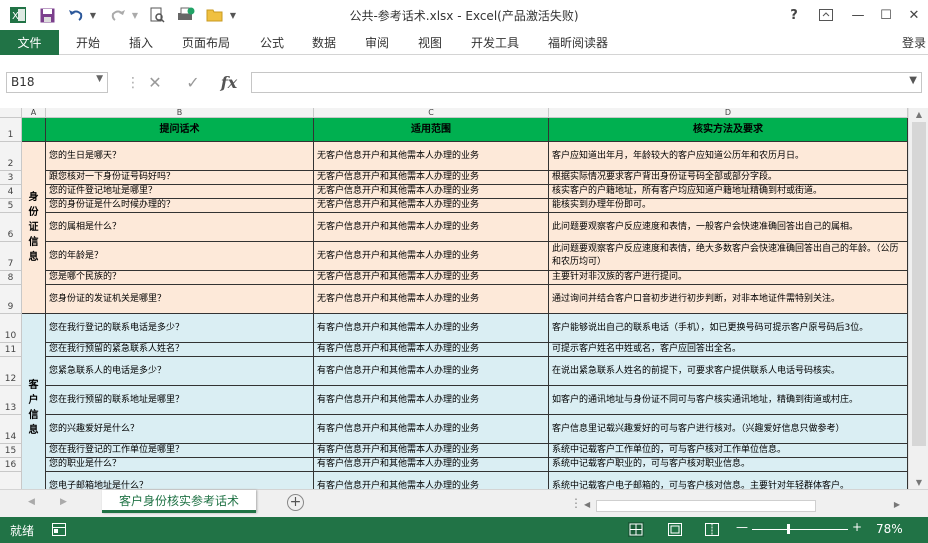 This screenshot has height=543, width=928. What do you see at coordinates (578, 42) in the screenshot?
I see `tab-foxit-reader: 福昕阅读器` at bounding box center [578, 42].